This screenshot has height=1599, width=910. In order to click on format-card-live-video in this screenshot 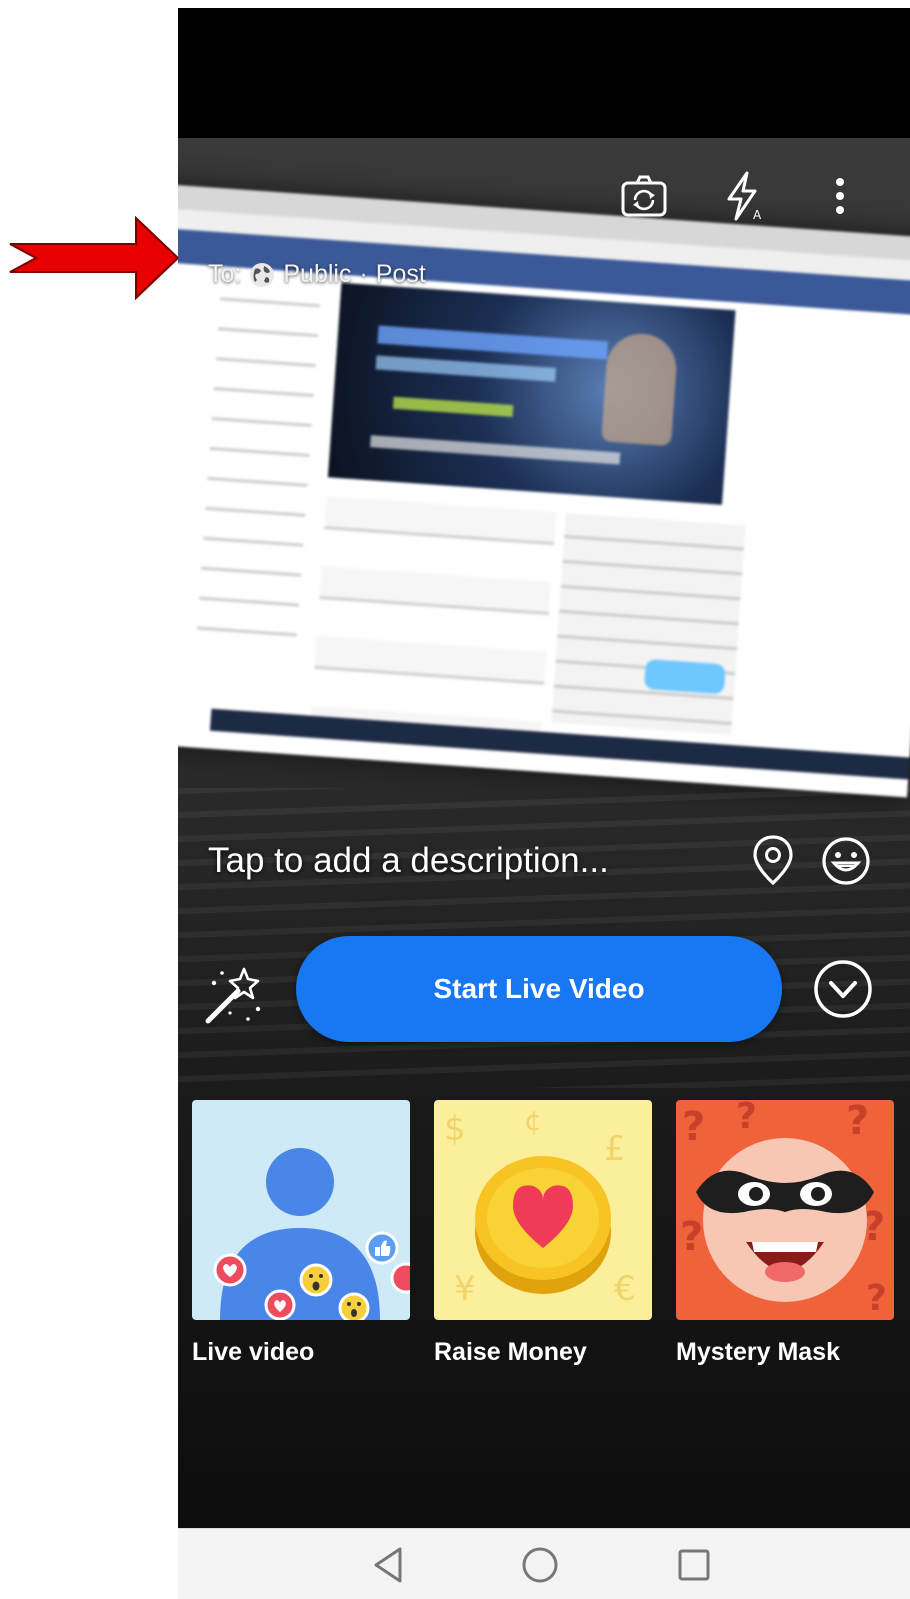, I will do `click(301, 1210)`.